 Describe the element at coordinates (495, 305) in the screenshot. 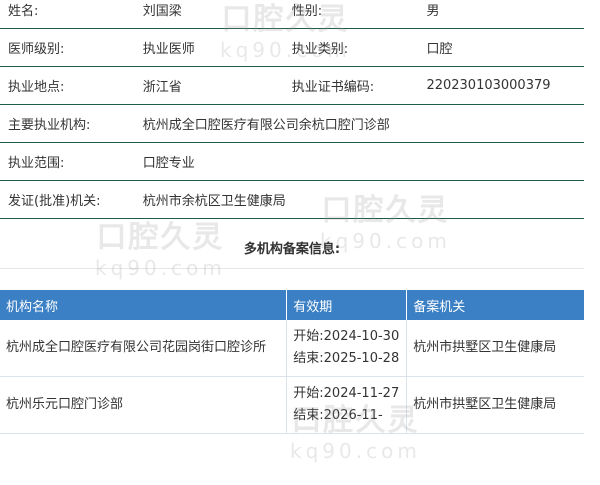

I see `header-authority: 备案机关` at that location.